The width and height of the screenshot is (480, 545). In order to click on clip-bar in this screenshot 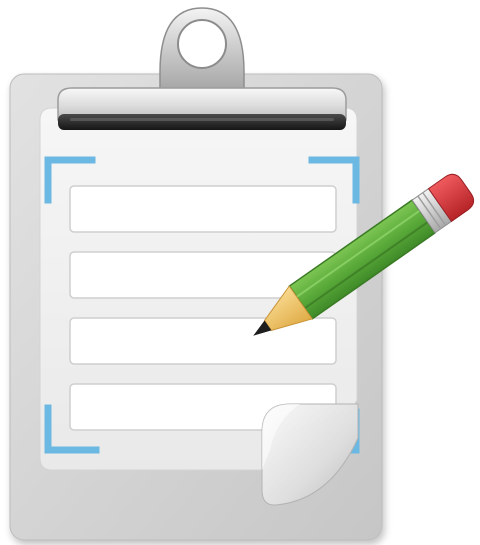, I will do `click(202, 108)`.